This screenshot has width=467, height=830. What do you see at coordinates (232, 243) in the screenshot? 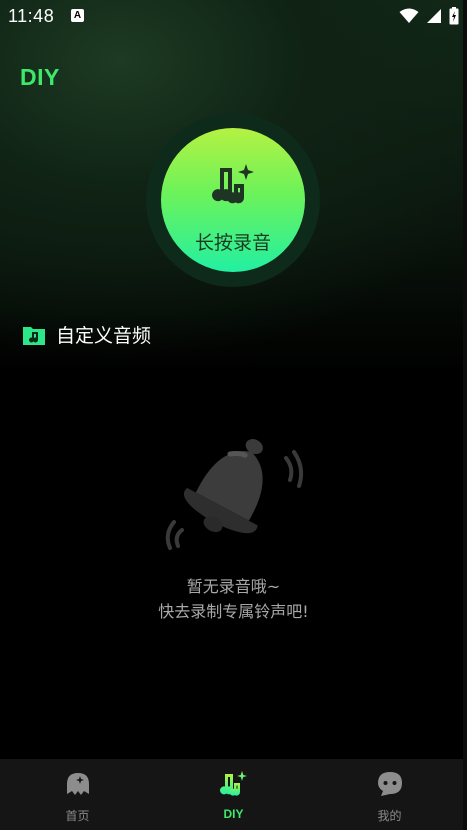
I see `record-label: 长按录音` at bounding box center [232, 243].